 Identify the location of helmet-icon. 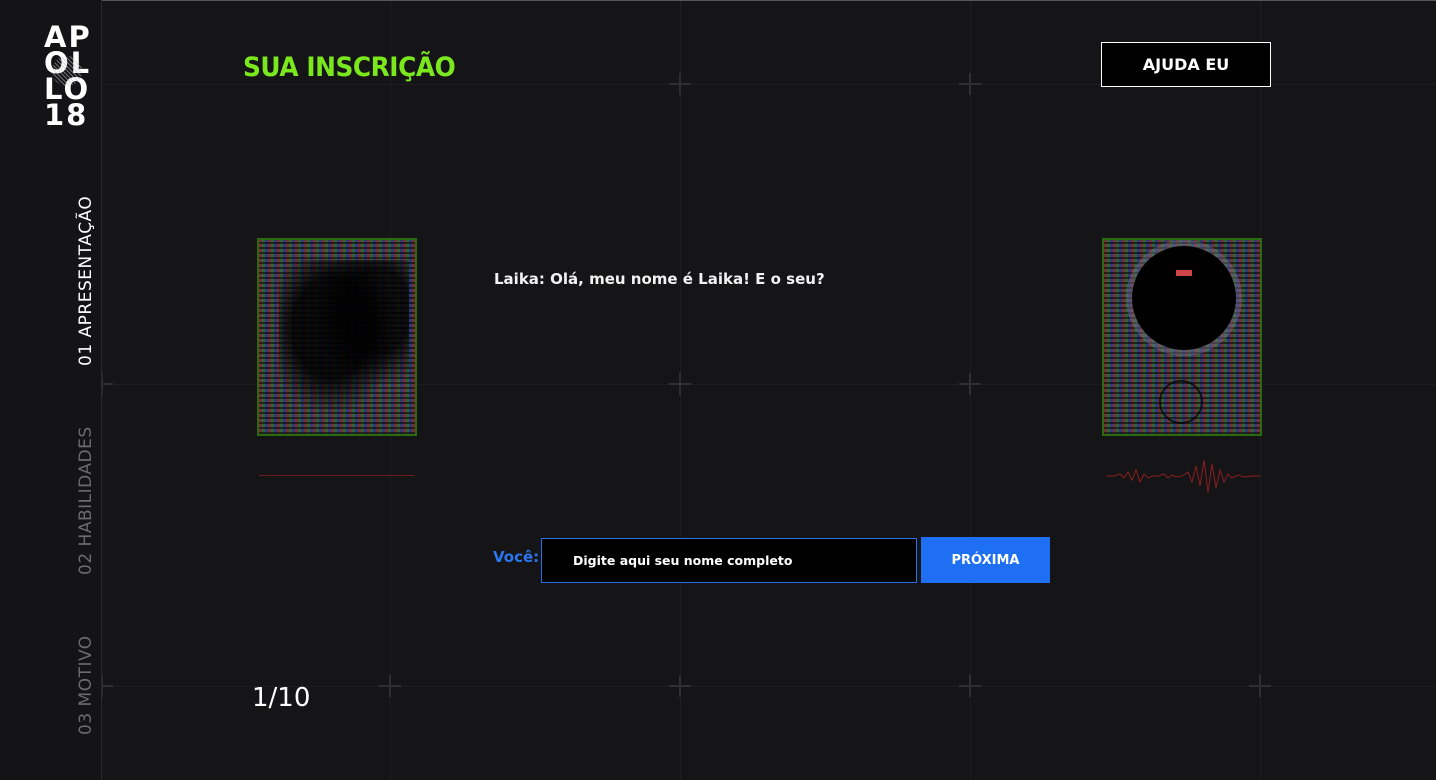
(1184, 298).